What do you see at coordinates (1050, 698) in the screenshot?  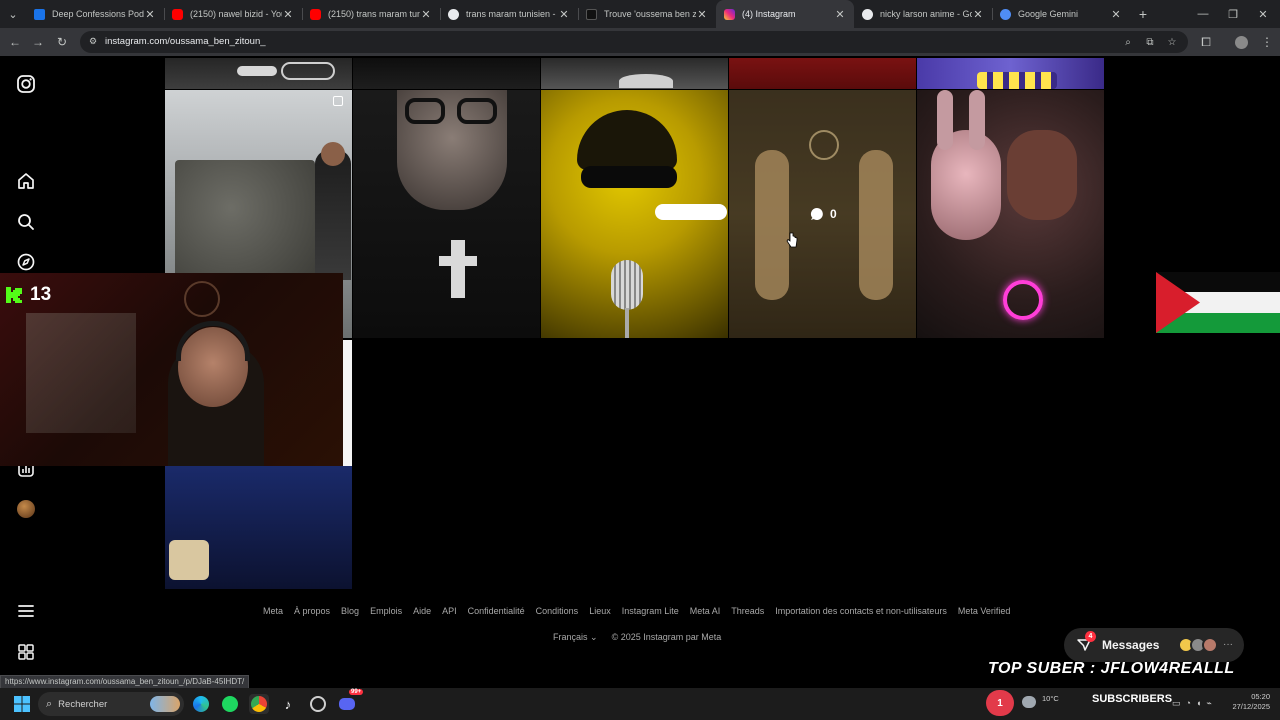 I see `weather-temp: 10°C` at bounding box center [1050, 698].